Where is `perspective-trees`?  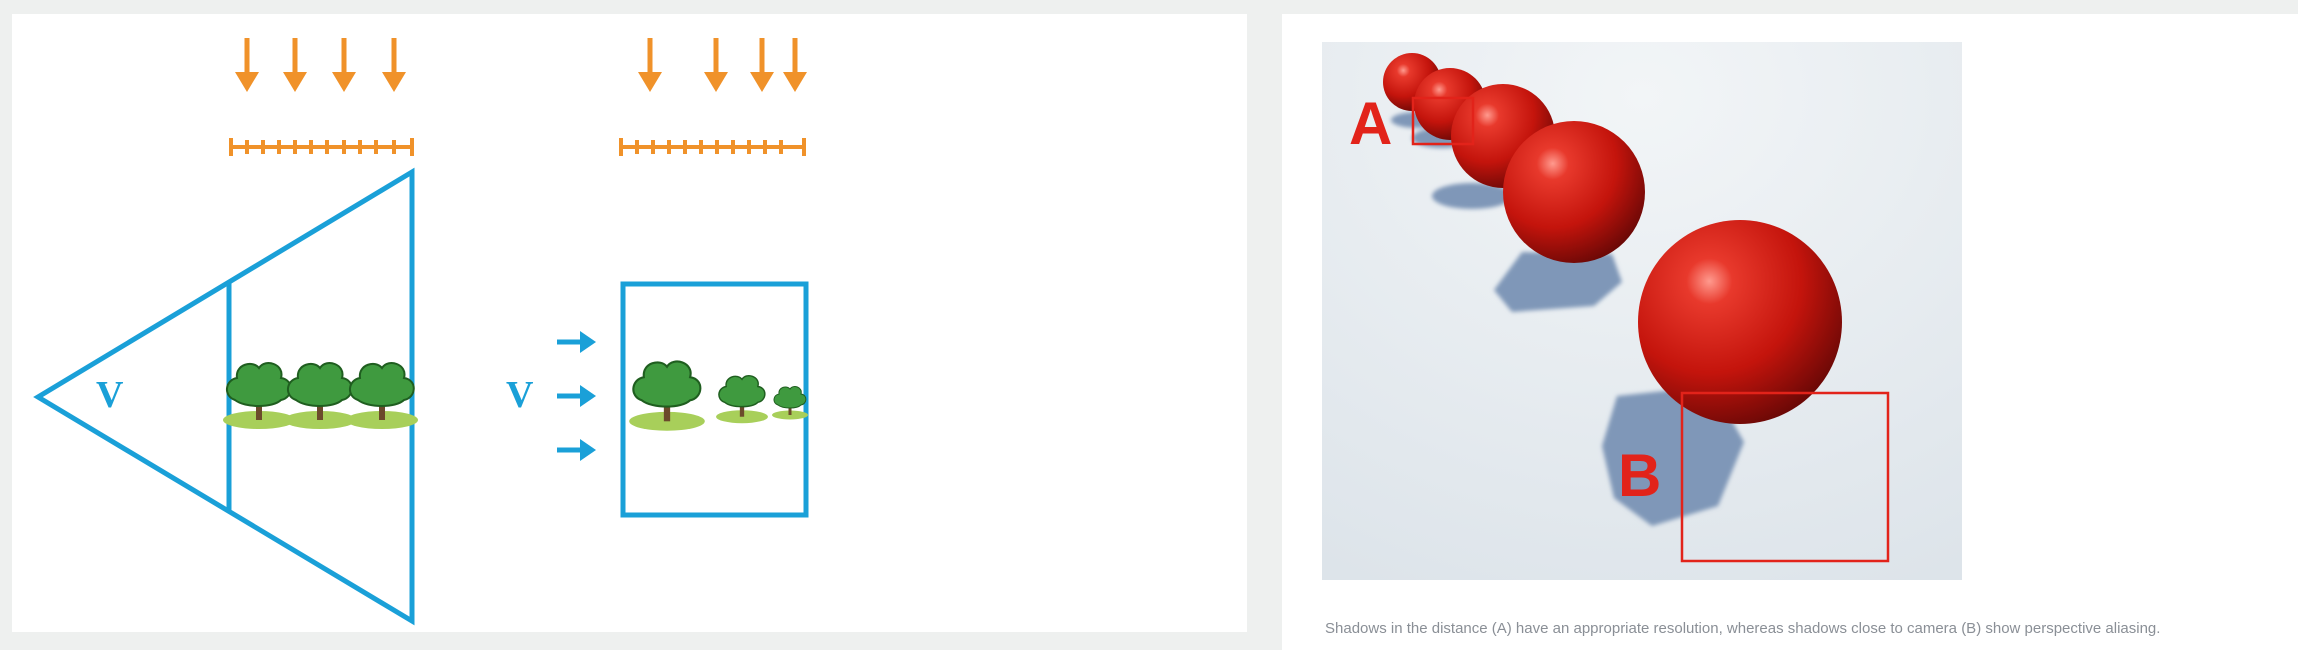 perspective-trees is located at coordinates (320, 396).